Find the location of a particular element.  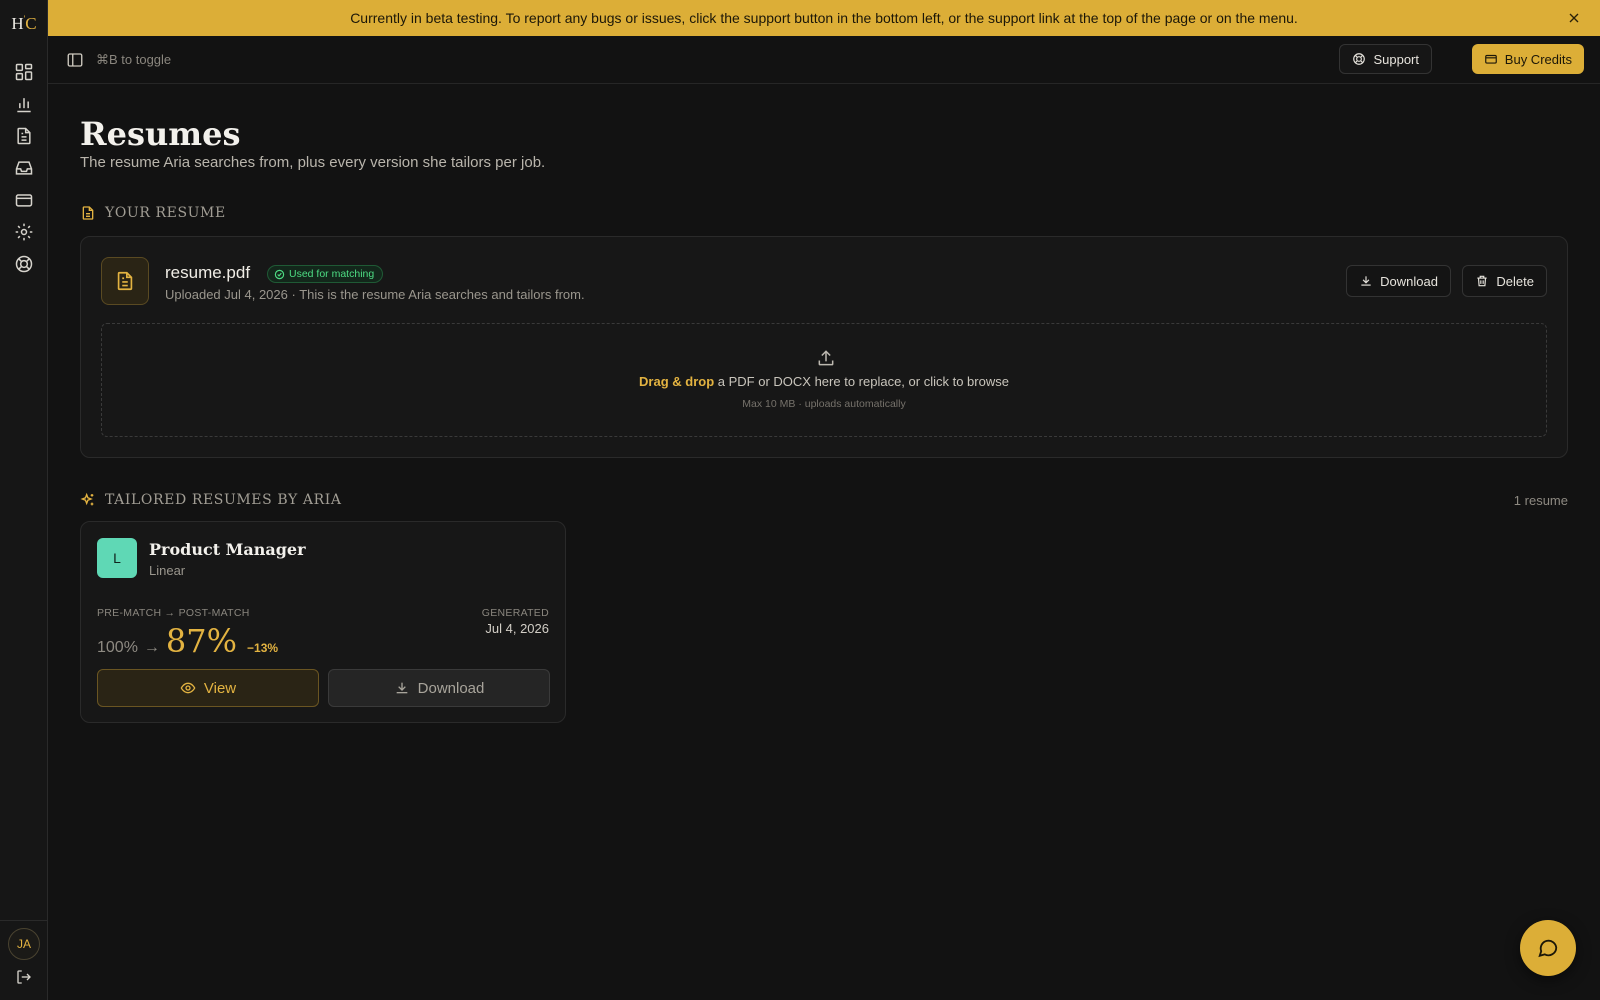

billing-icon is located at coordinates (24, 200).